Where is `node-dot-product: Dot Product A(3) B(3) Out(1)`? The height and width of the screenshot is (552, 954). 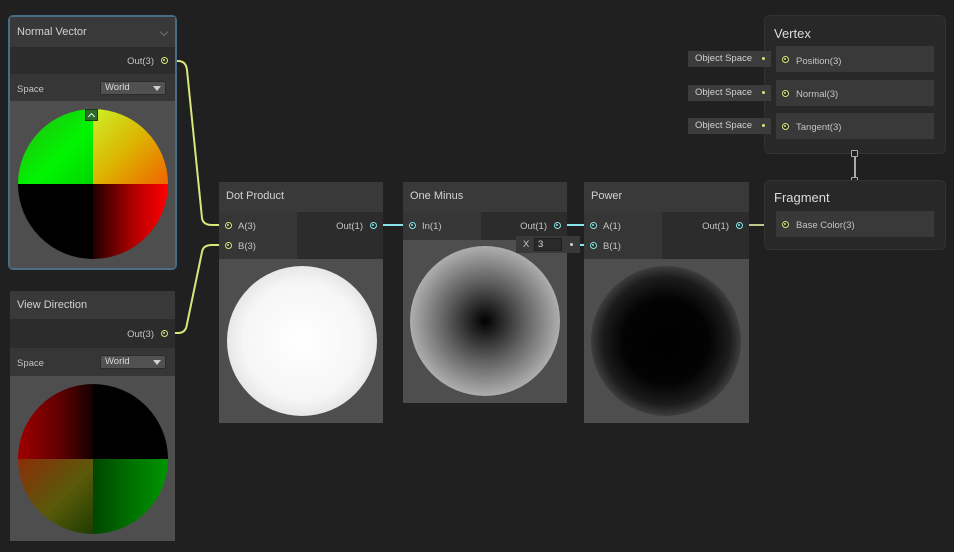 node-dot-product: Dot Product A(3) B(3) Out(1) is located at coordinates (301, 302).